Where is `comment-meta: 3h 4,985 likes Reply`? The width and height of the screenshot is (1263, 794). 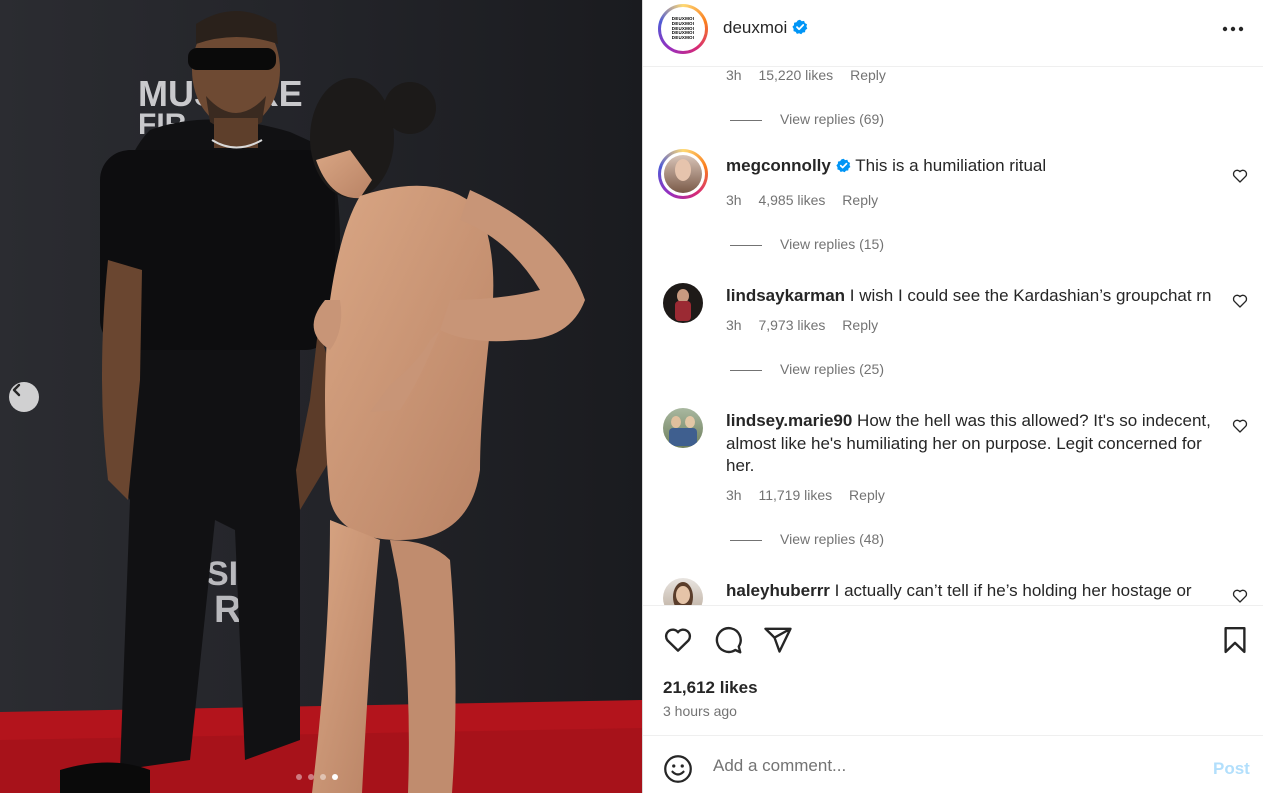 comment-meta: 3h 4,985 likes Reply is located at coordinates (808, 200).